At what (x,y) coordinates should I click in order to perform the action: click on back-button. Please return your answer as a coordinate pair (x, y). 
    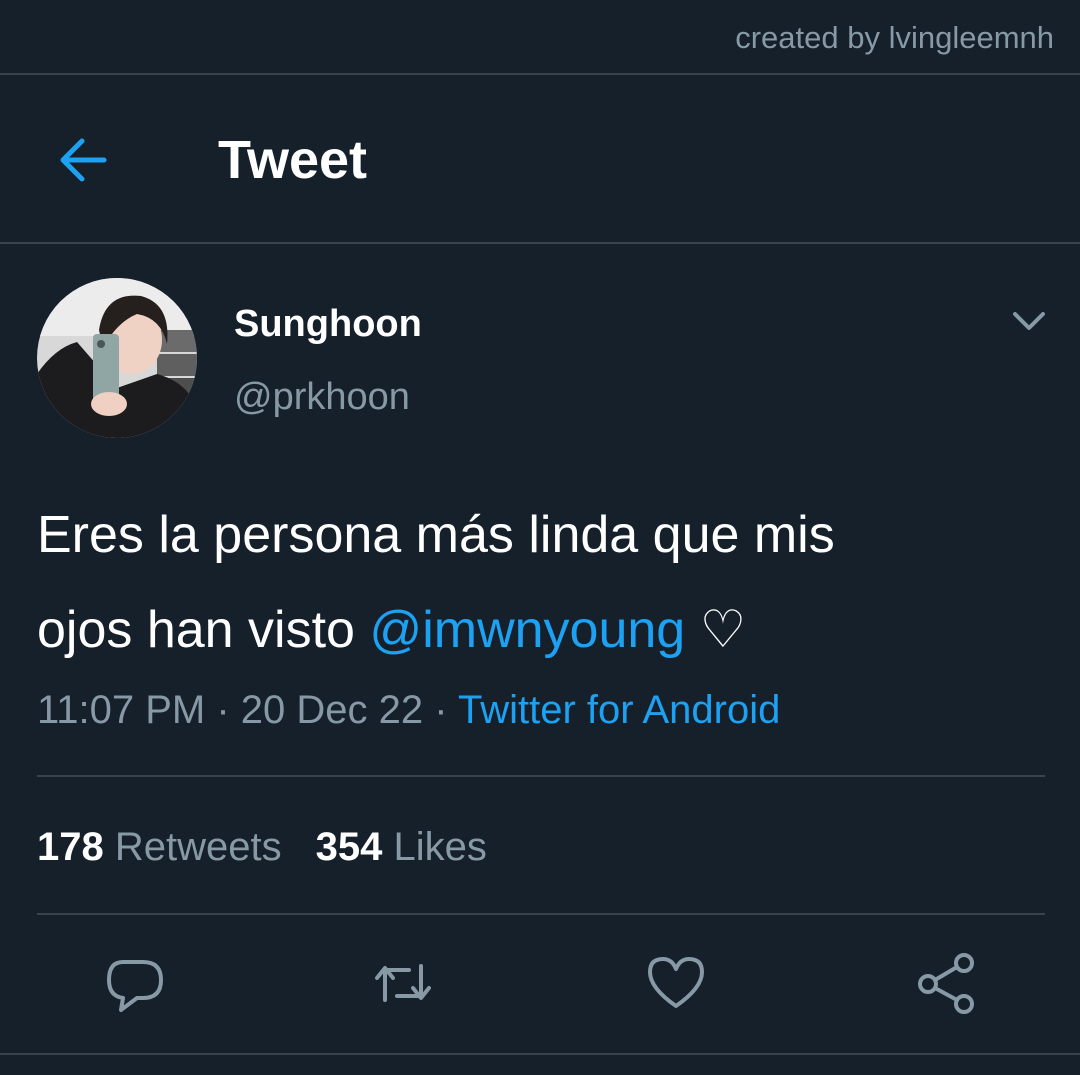
    Looking at the image, I should click on (84, 160).